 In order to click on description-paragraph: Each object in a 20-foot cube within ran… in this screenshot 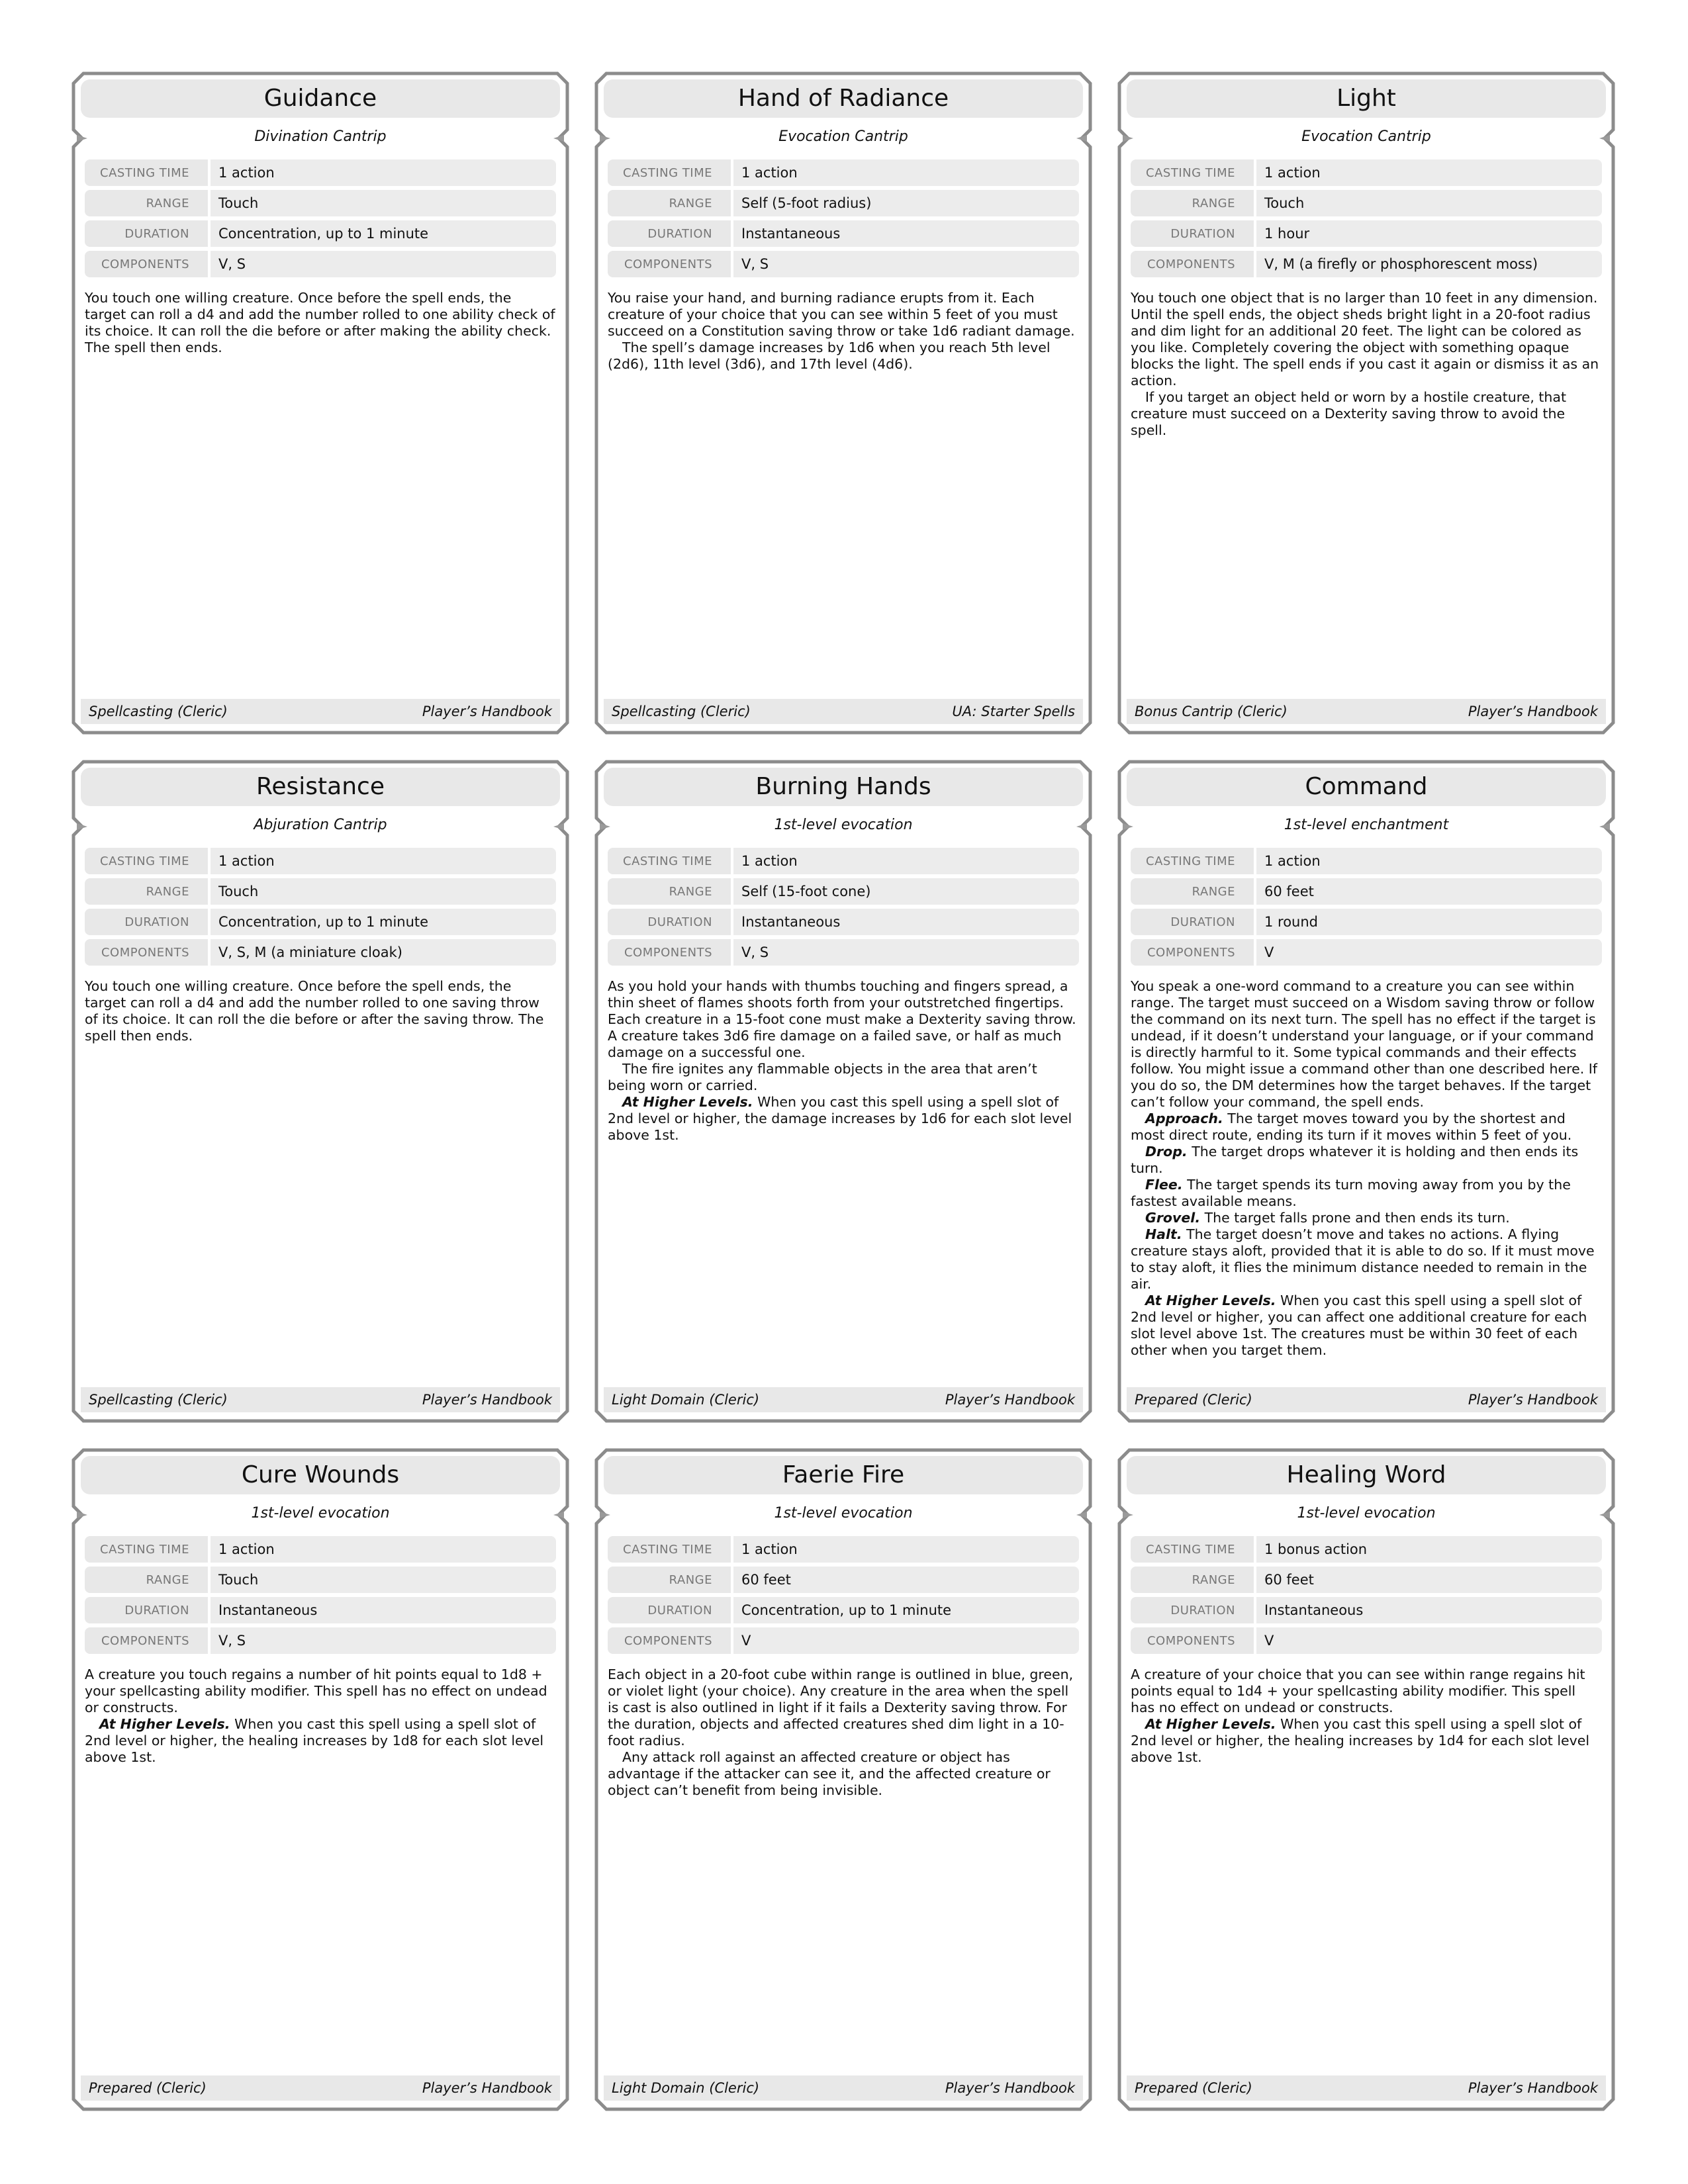, I will do `click(843, 1707)`.